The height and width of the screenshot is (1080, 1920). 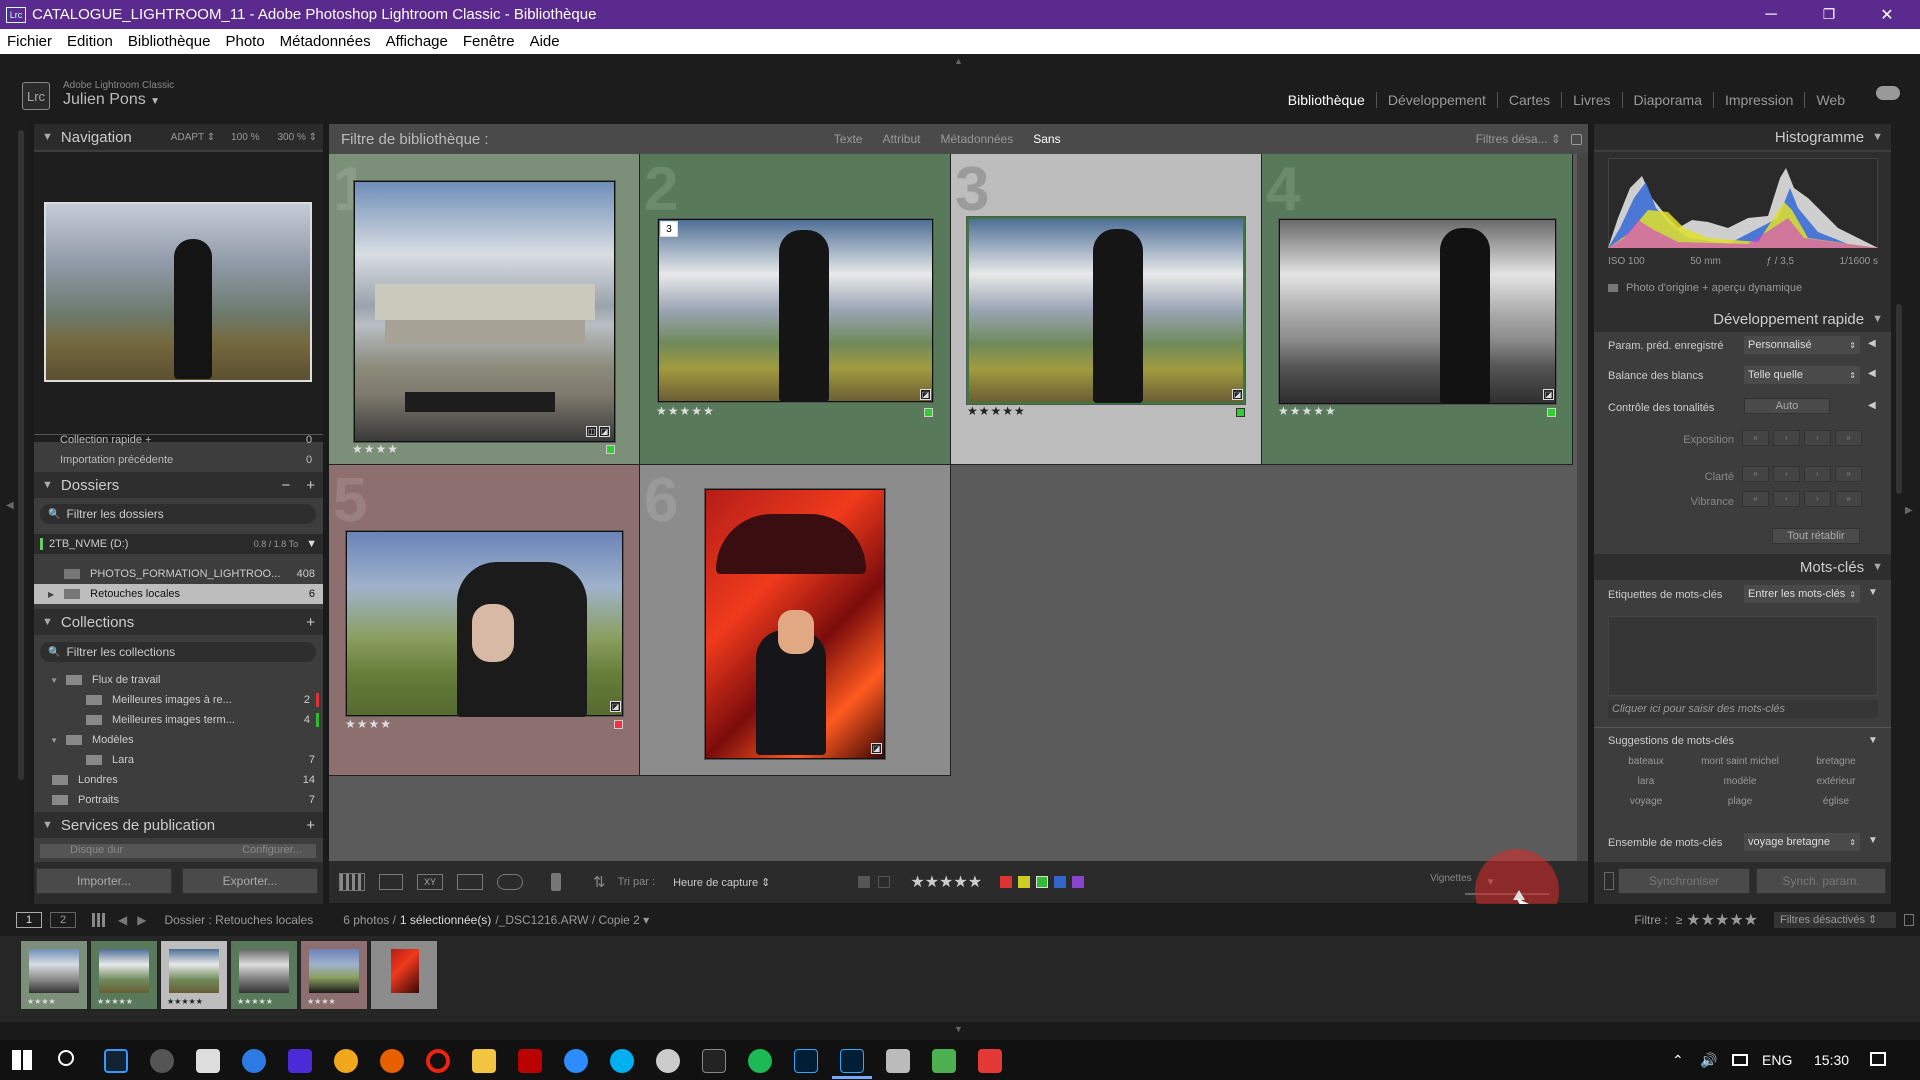 I want to click on tray-chevron-icon: ⌃, so click(x=1678, y=1060).